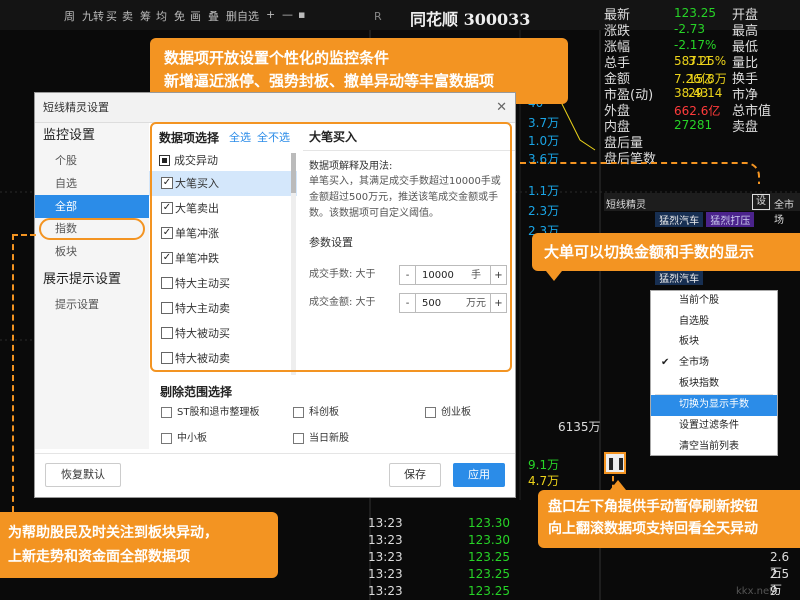 Image resolution: width=800 pixels, height=600 pixels. Describe the element at coordinates (301, 14) in the screenshot. I see `toolbar-tool: ▪` at that location.